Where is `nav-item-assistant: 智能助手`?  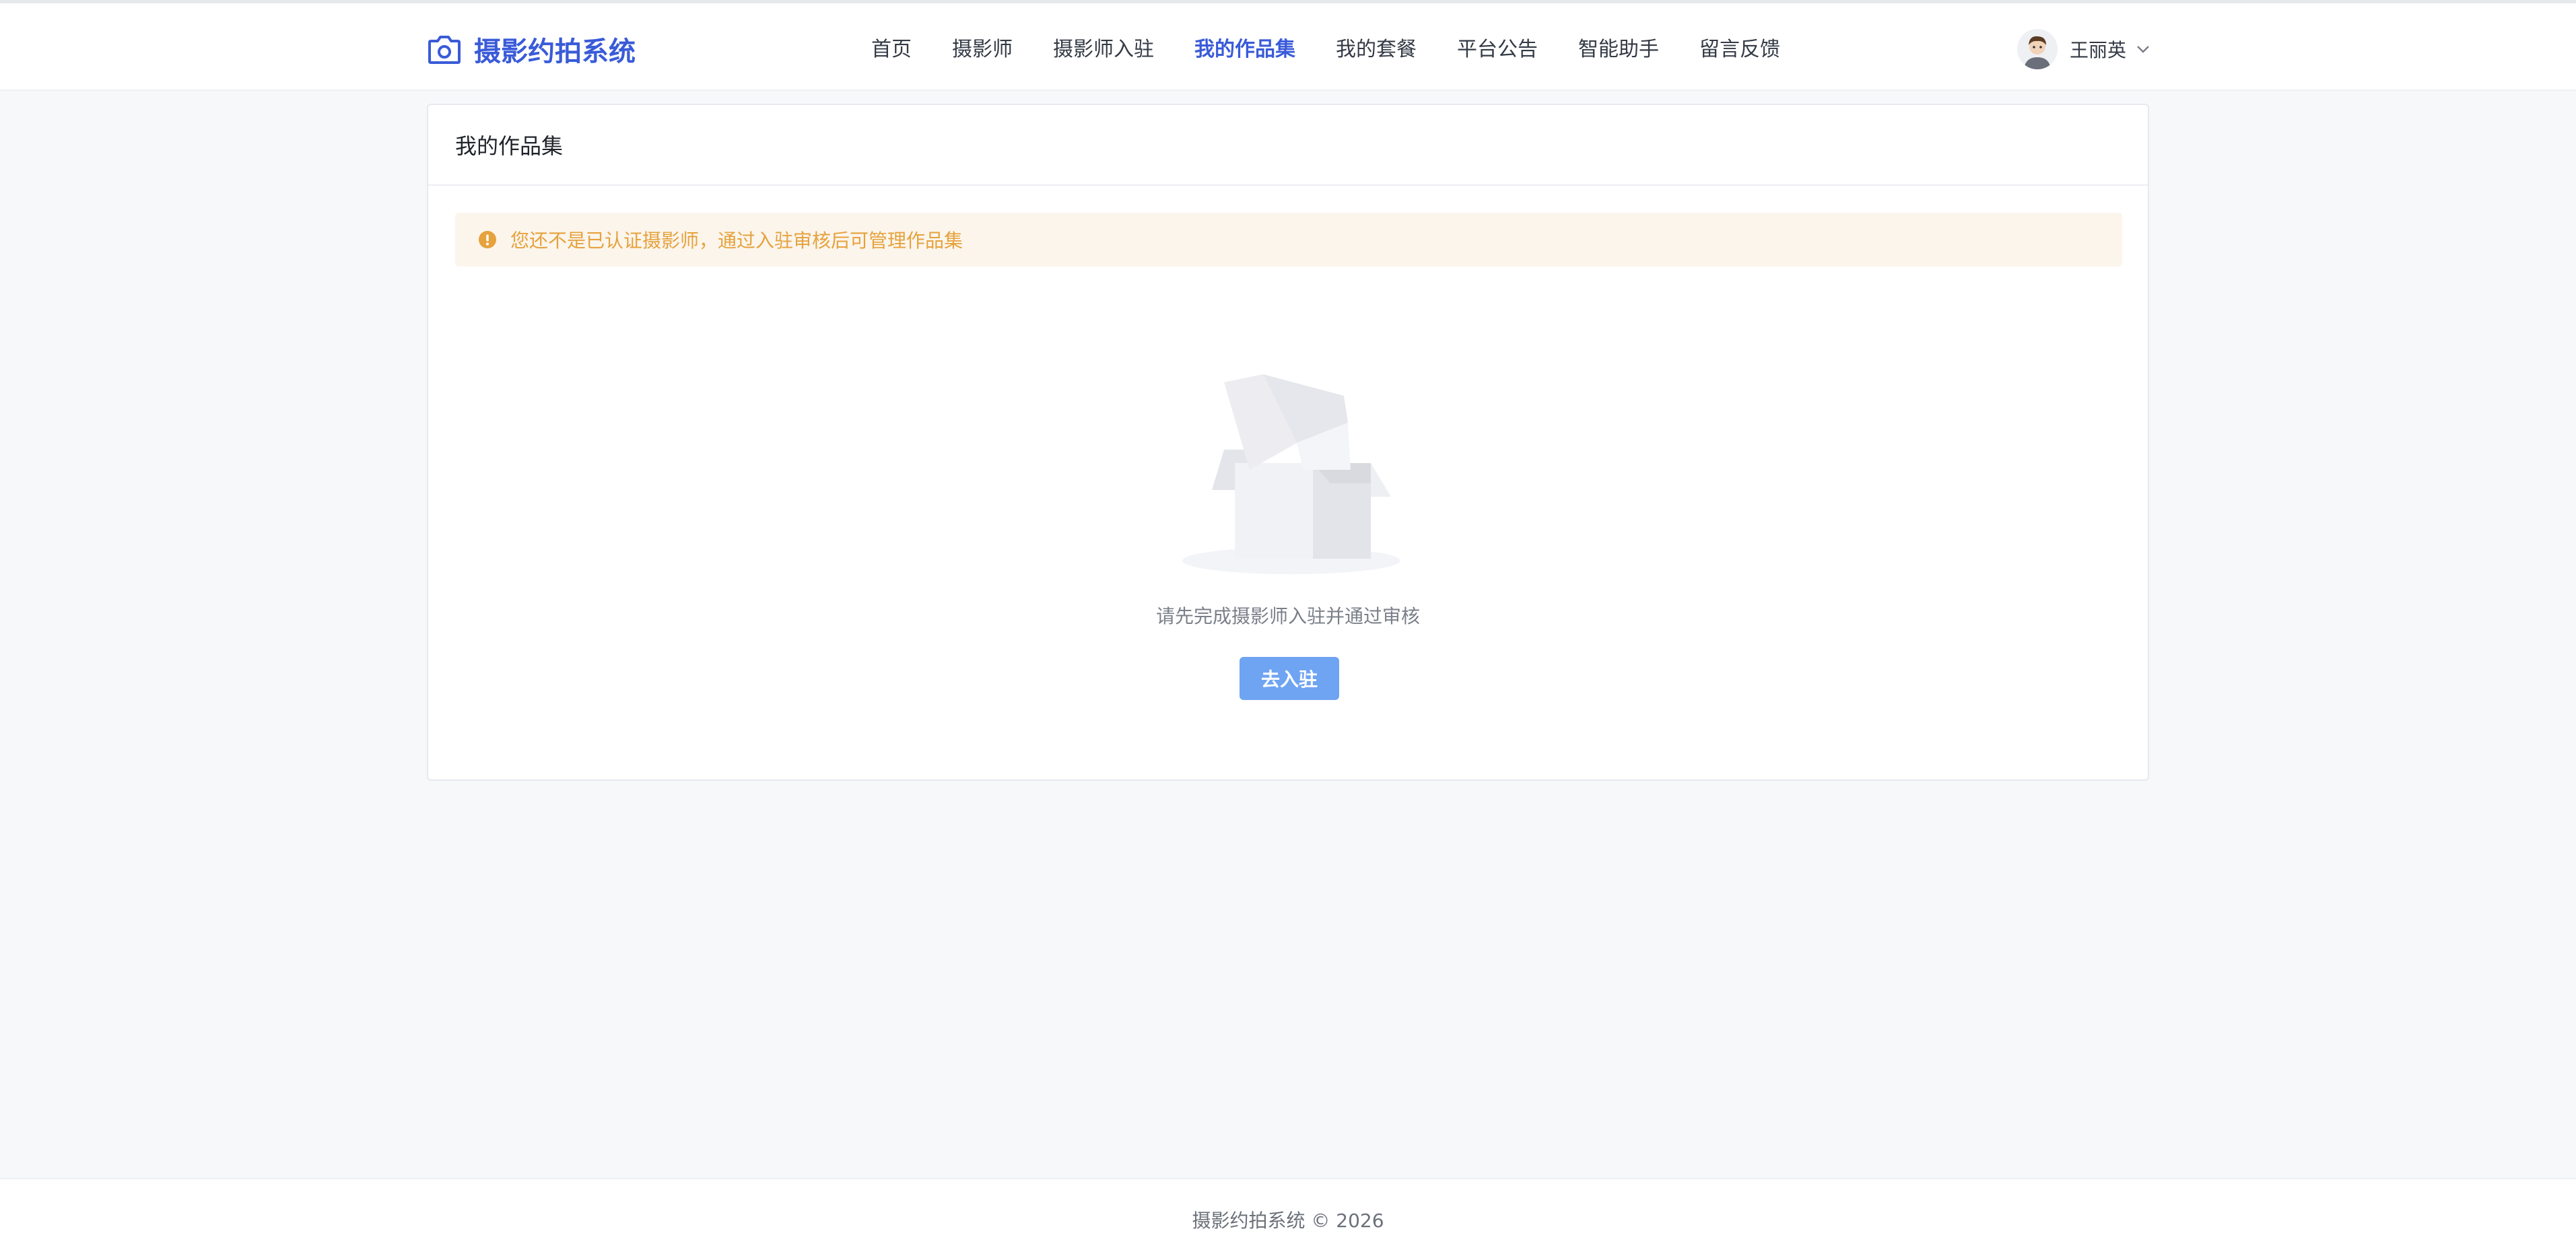 nav-item-assistant: 智能助手 is located at coordinates (1618, 50).